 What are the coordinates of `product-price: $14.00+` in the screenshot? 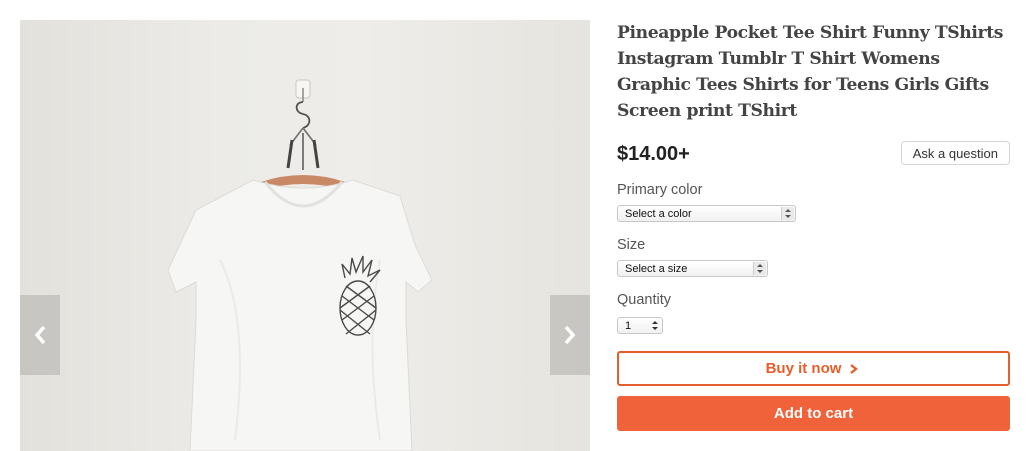 It's located at (653, 154).